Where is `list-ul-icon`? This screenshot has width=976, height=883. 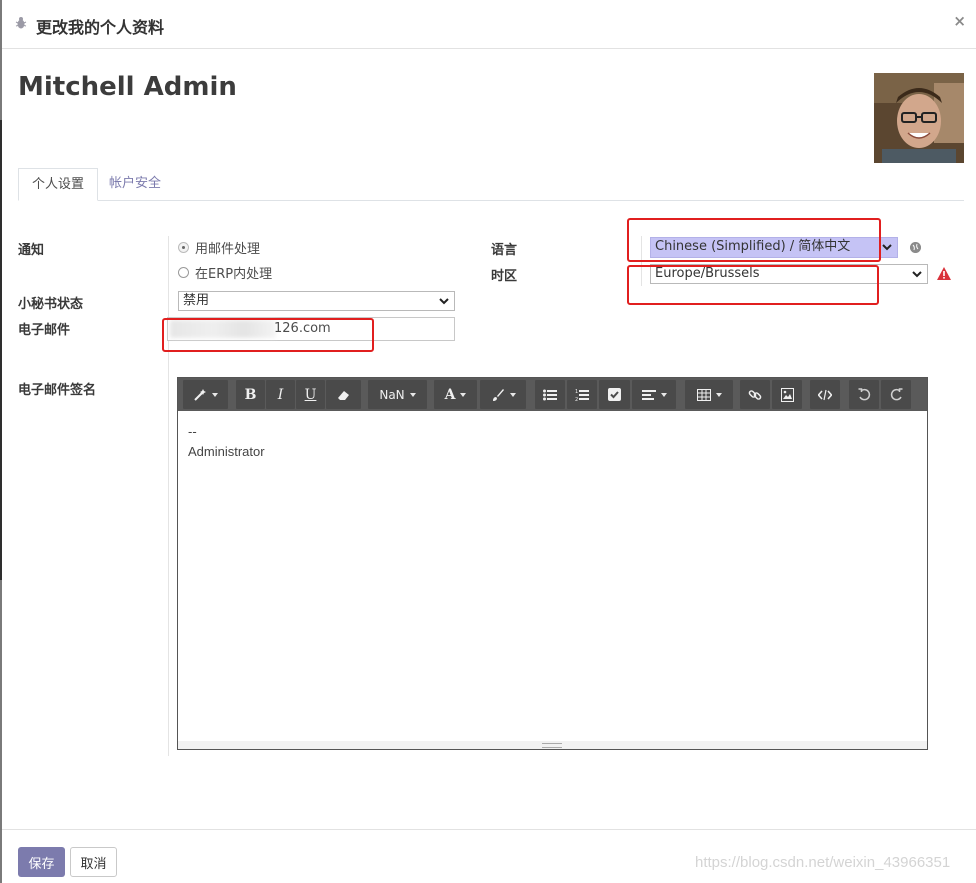
list-ul-icon is located at coordinates (550, 394).